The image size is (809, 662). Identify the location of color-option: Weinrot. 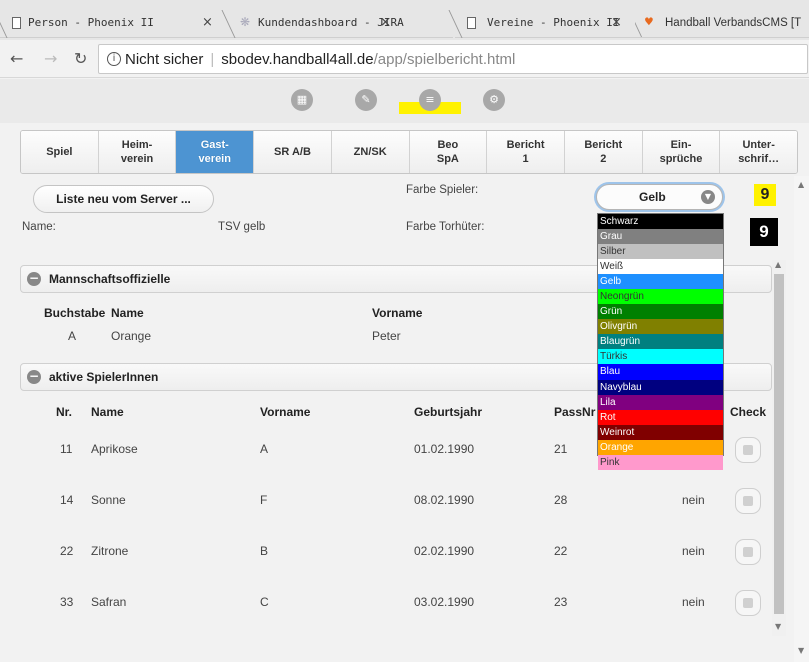
(660, 432).